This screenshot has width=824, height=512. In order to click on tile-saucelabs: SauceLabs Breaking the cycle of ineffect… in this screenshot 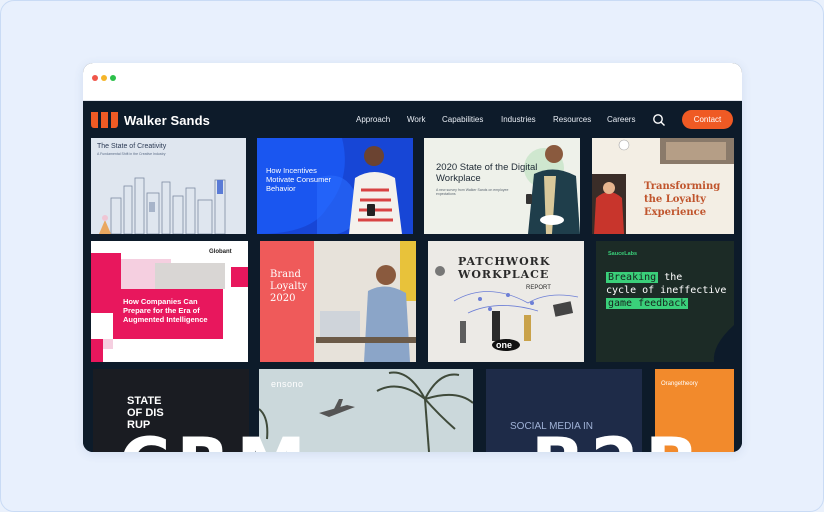, I will do `click(665, 301)`.